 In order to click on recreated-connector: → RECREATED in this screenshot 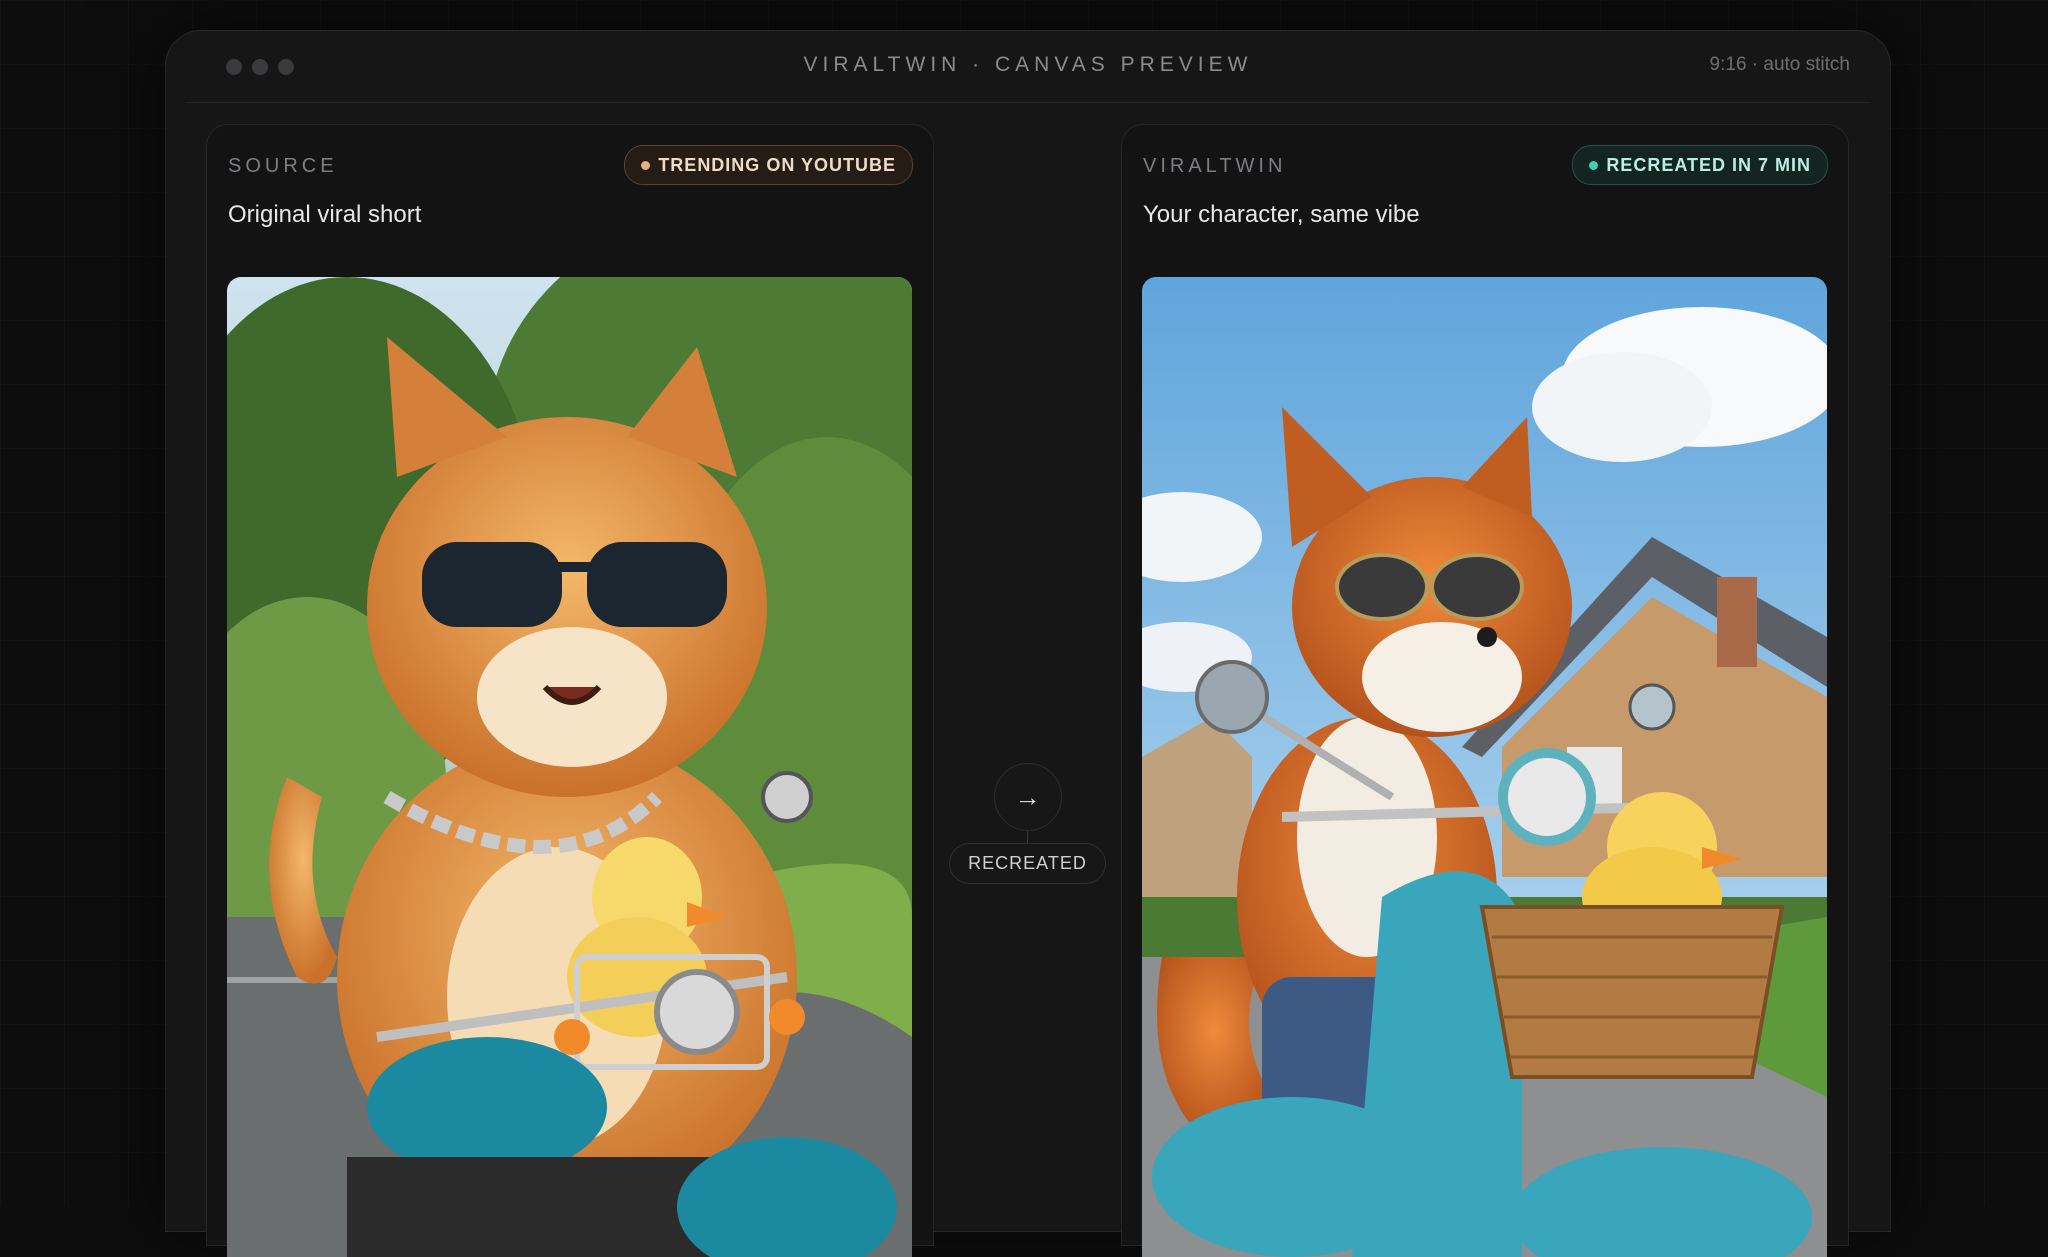, I will do `click(1027, 823)`.